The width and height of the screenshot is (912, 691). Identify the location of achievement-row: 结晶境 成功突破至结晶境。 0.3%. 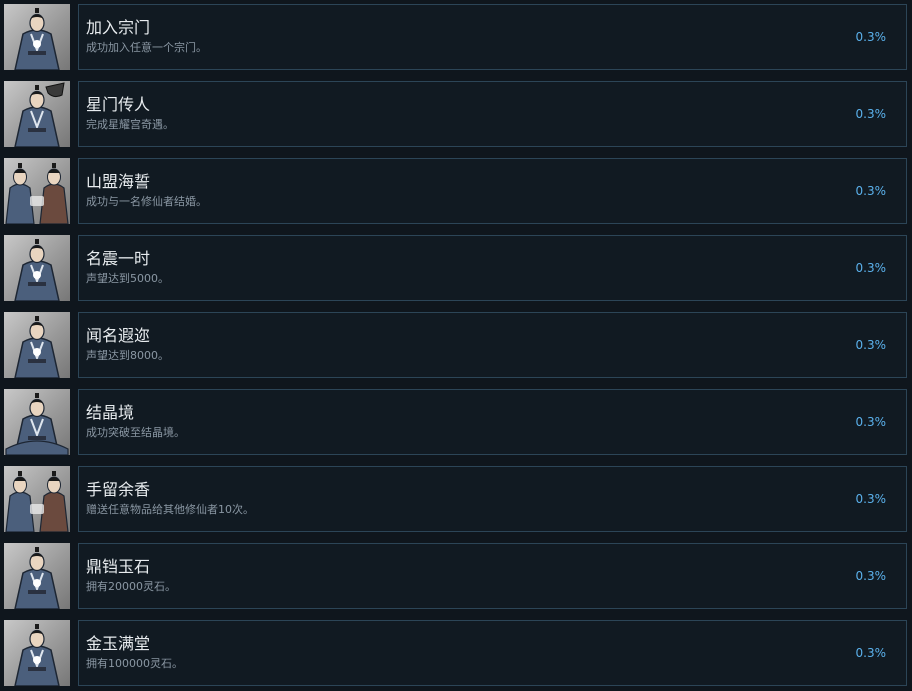
(456, 422).